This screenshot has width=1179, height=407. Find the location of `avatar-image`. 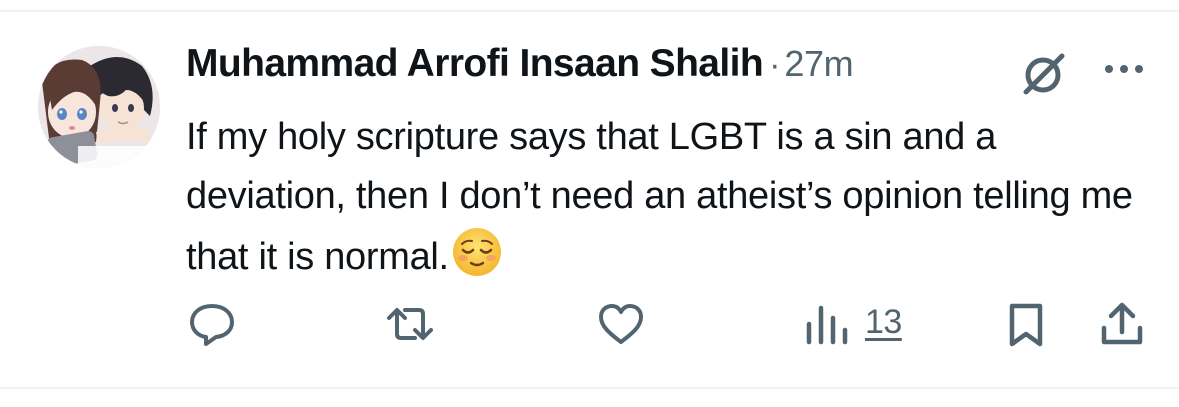

avatar-image is located at coordinates (99, 107).